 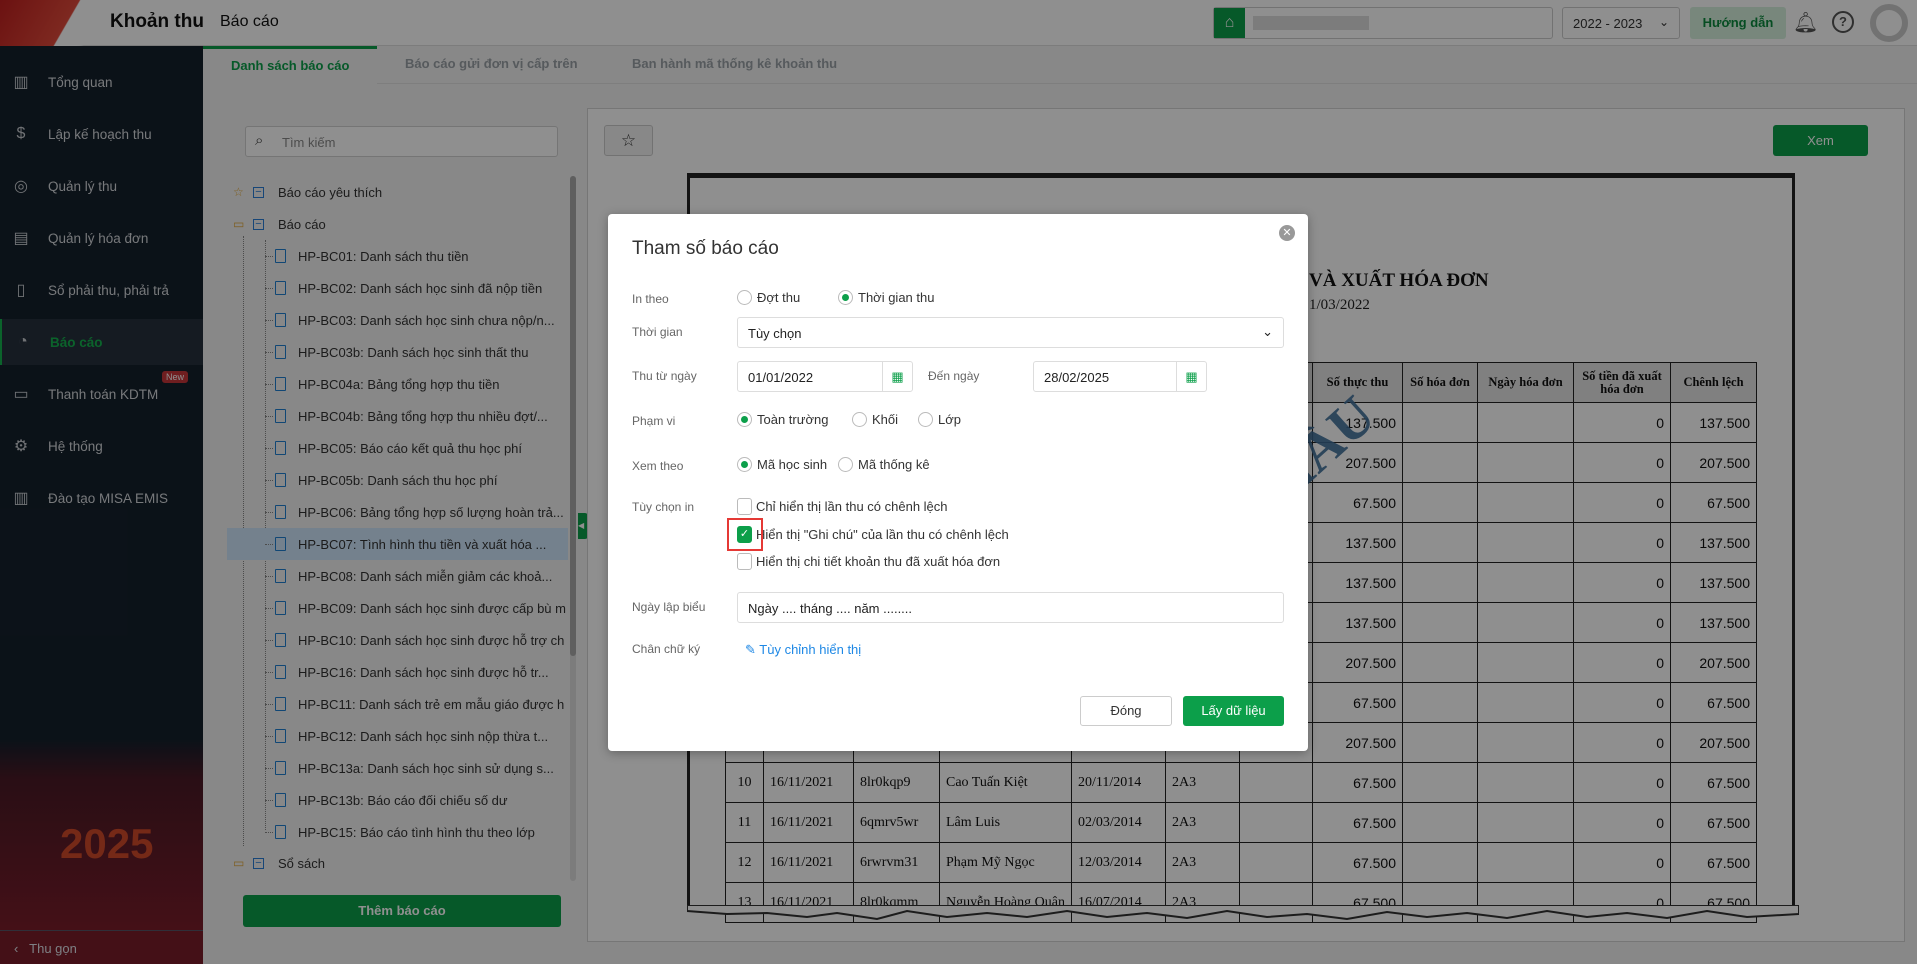 I want to click on radio-student-code: Mã học sinh, so click(x=782, y=464).